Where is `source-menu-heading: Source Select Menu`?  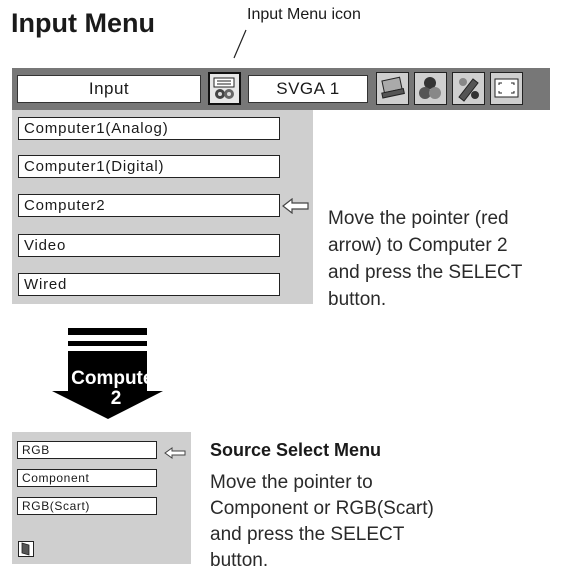
source-menu-heading: Source Select Menu is located at coordinates (296, 450).